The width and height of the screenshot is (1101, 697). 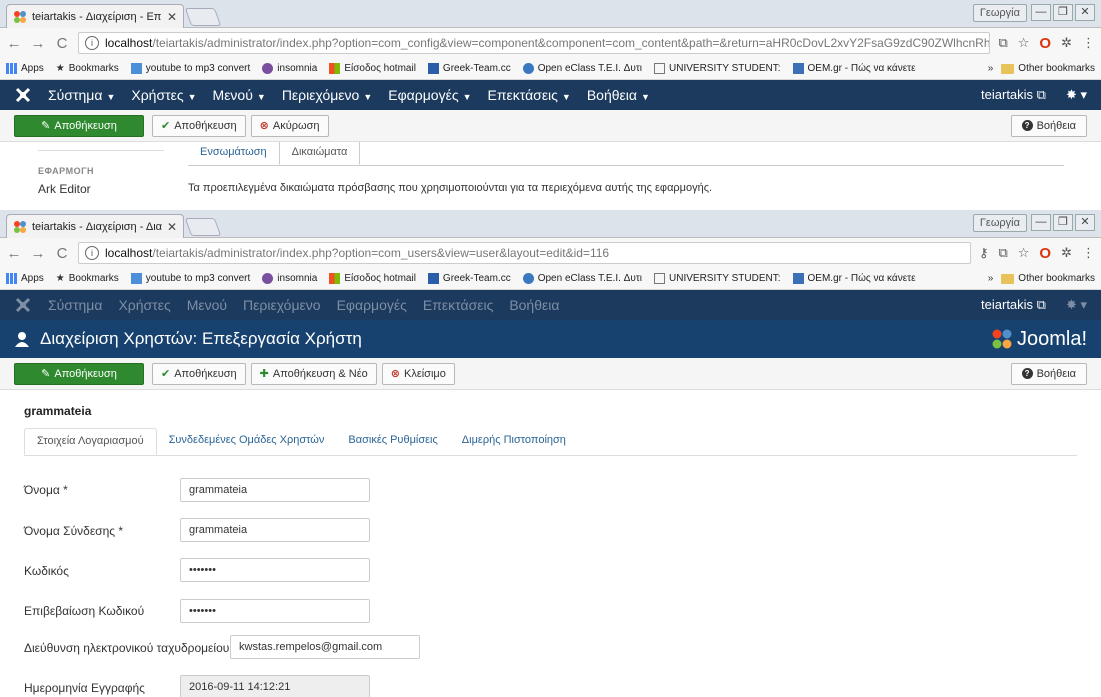 What do you see at coordinates (514, 441) in the screenshot?
I see `tab-two-factor: Διμερής Πιστοποίηση` at bounding box center [514, 441].